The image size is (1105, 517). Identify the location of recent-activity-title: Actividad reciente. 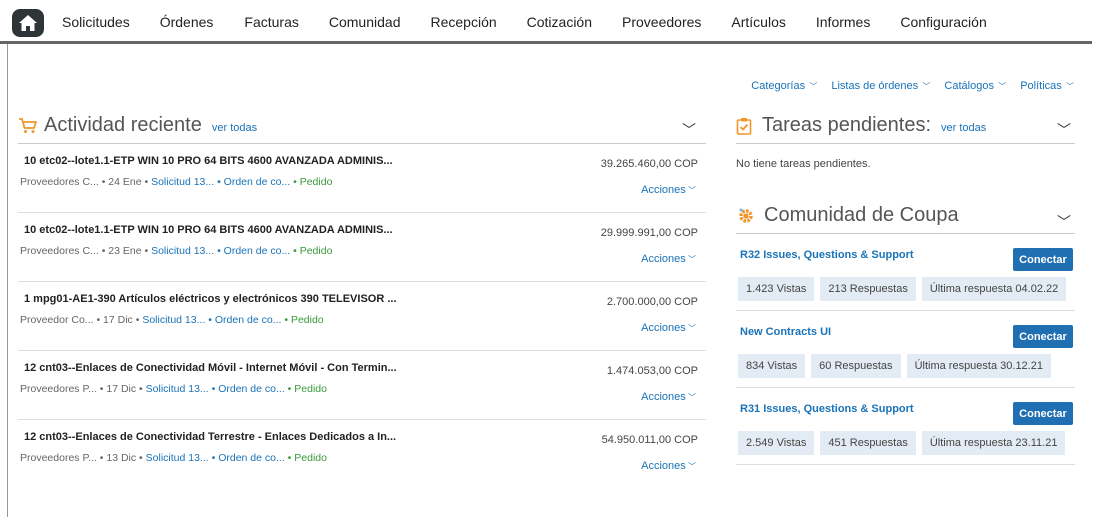
(123, 125).